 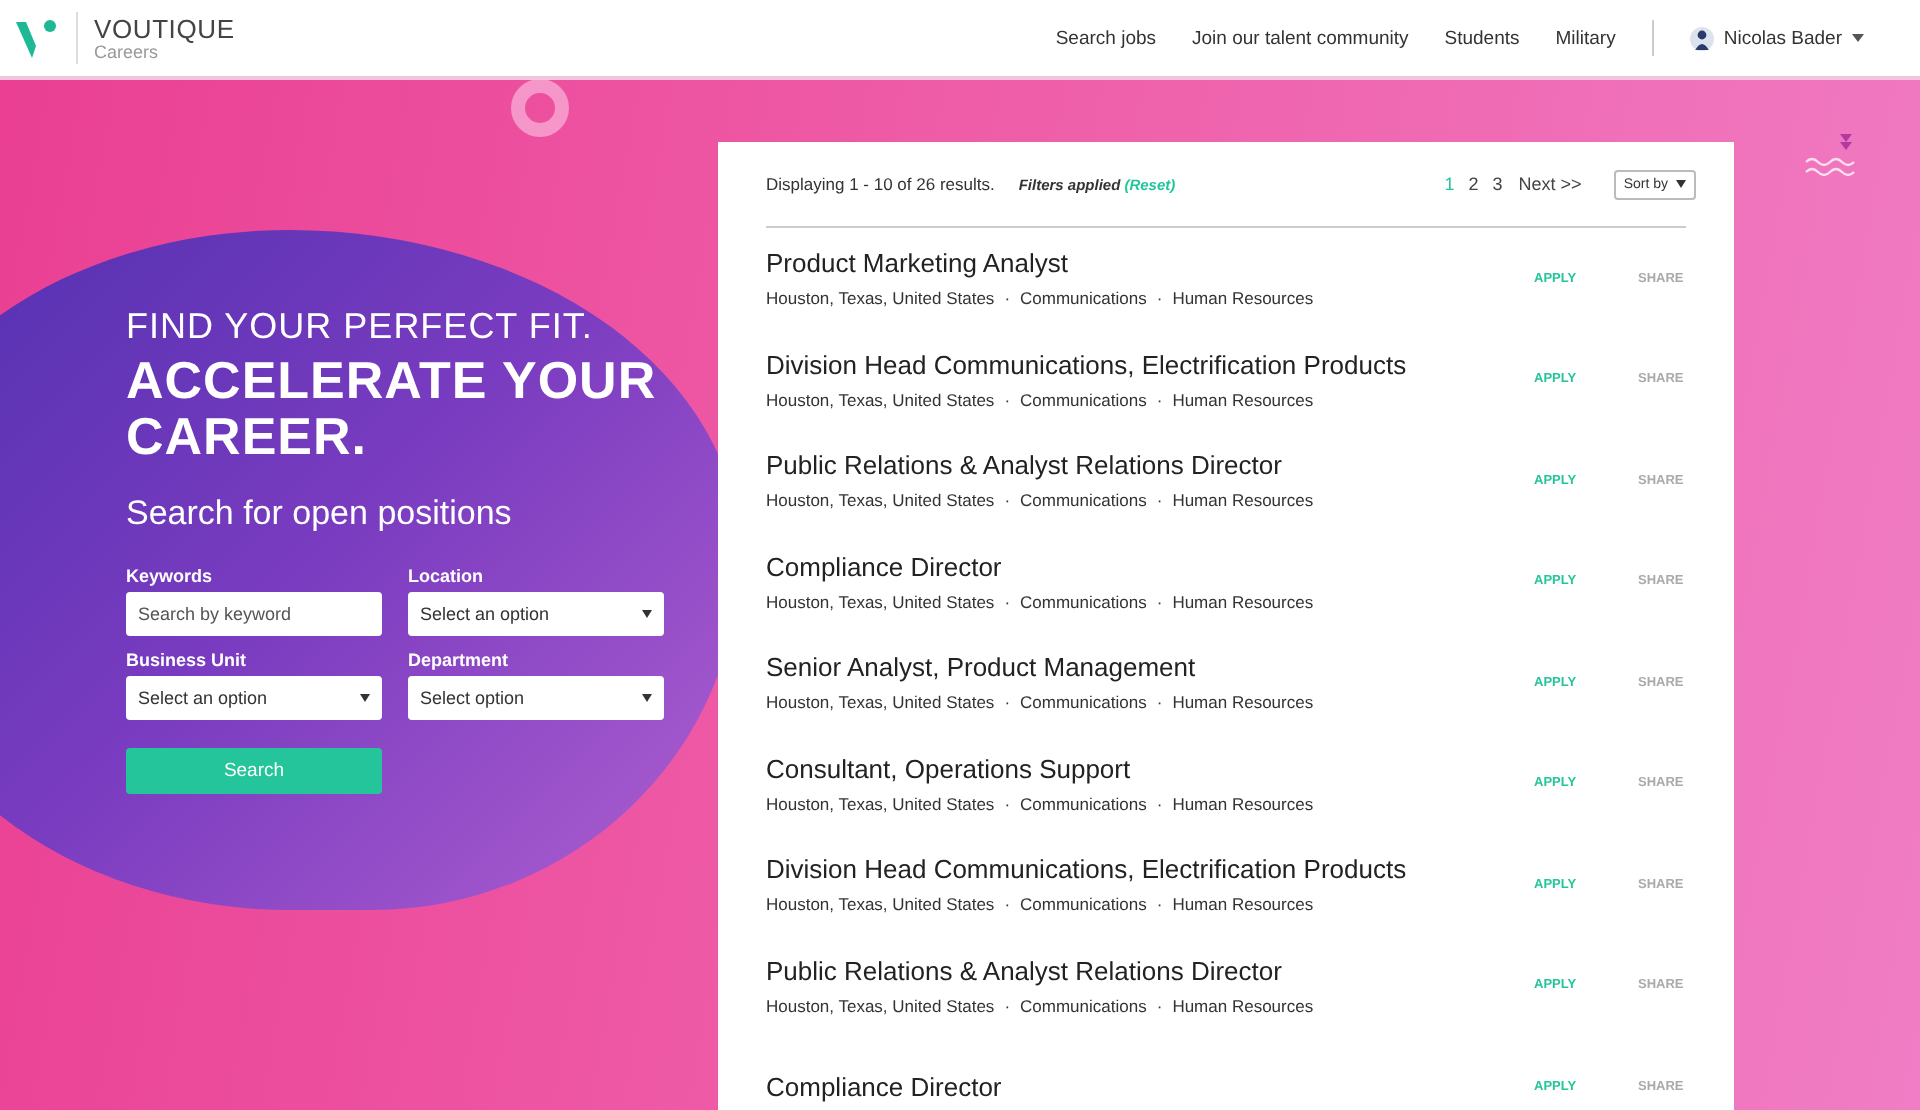 I want to click on logo-icon, so click(x=38, y=38).